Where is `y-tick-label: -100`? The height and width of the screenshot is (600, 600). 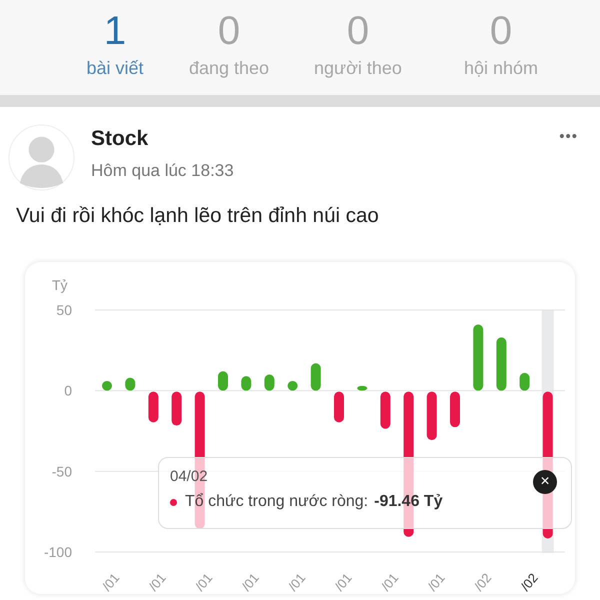
y-tick-label: -100 is located at coordinates (58, 552).